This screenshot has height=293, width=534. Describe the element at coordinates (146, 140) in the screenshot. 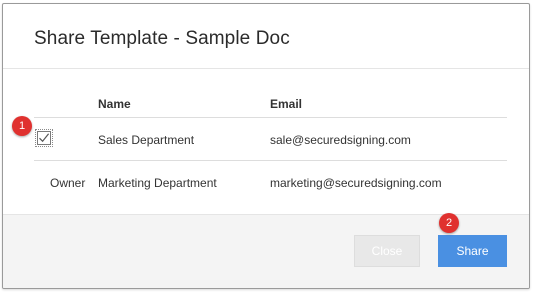

I see `recipient-name: Sales Department` at that location.